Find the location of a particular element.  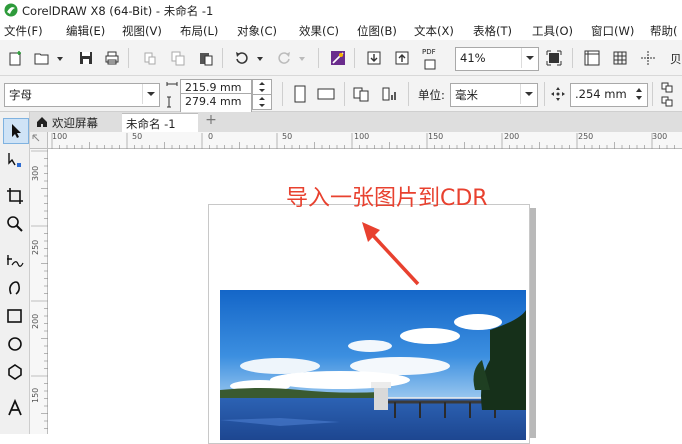

print-button is located at coordinates (112, 58).